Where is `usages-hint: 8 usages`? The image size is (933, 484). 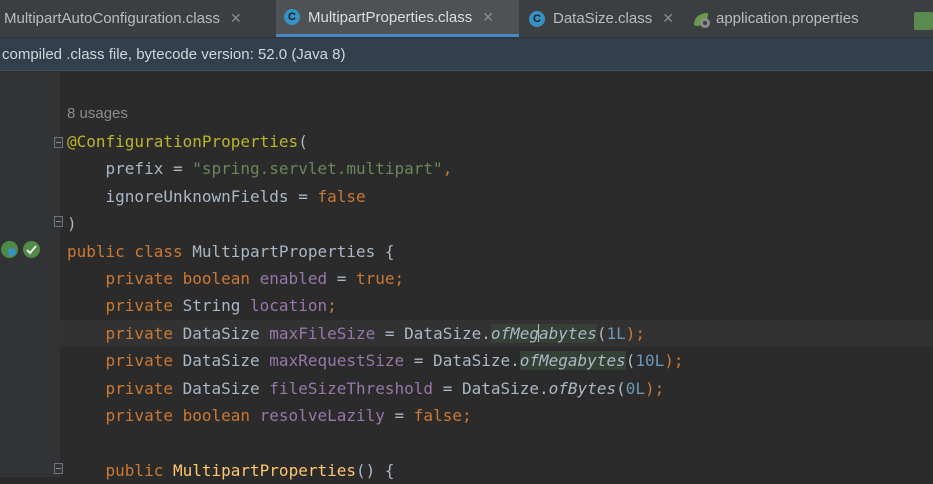
usages-hint: 8 usages is located at coordinates (97, 114).